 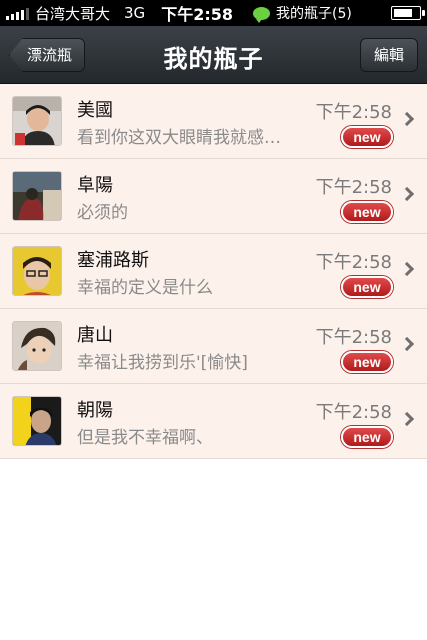 What do you see at coordinates (261, 14) in the screenshot?
I see `wechat-bubble-icon` at bounding box center [261, 14].